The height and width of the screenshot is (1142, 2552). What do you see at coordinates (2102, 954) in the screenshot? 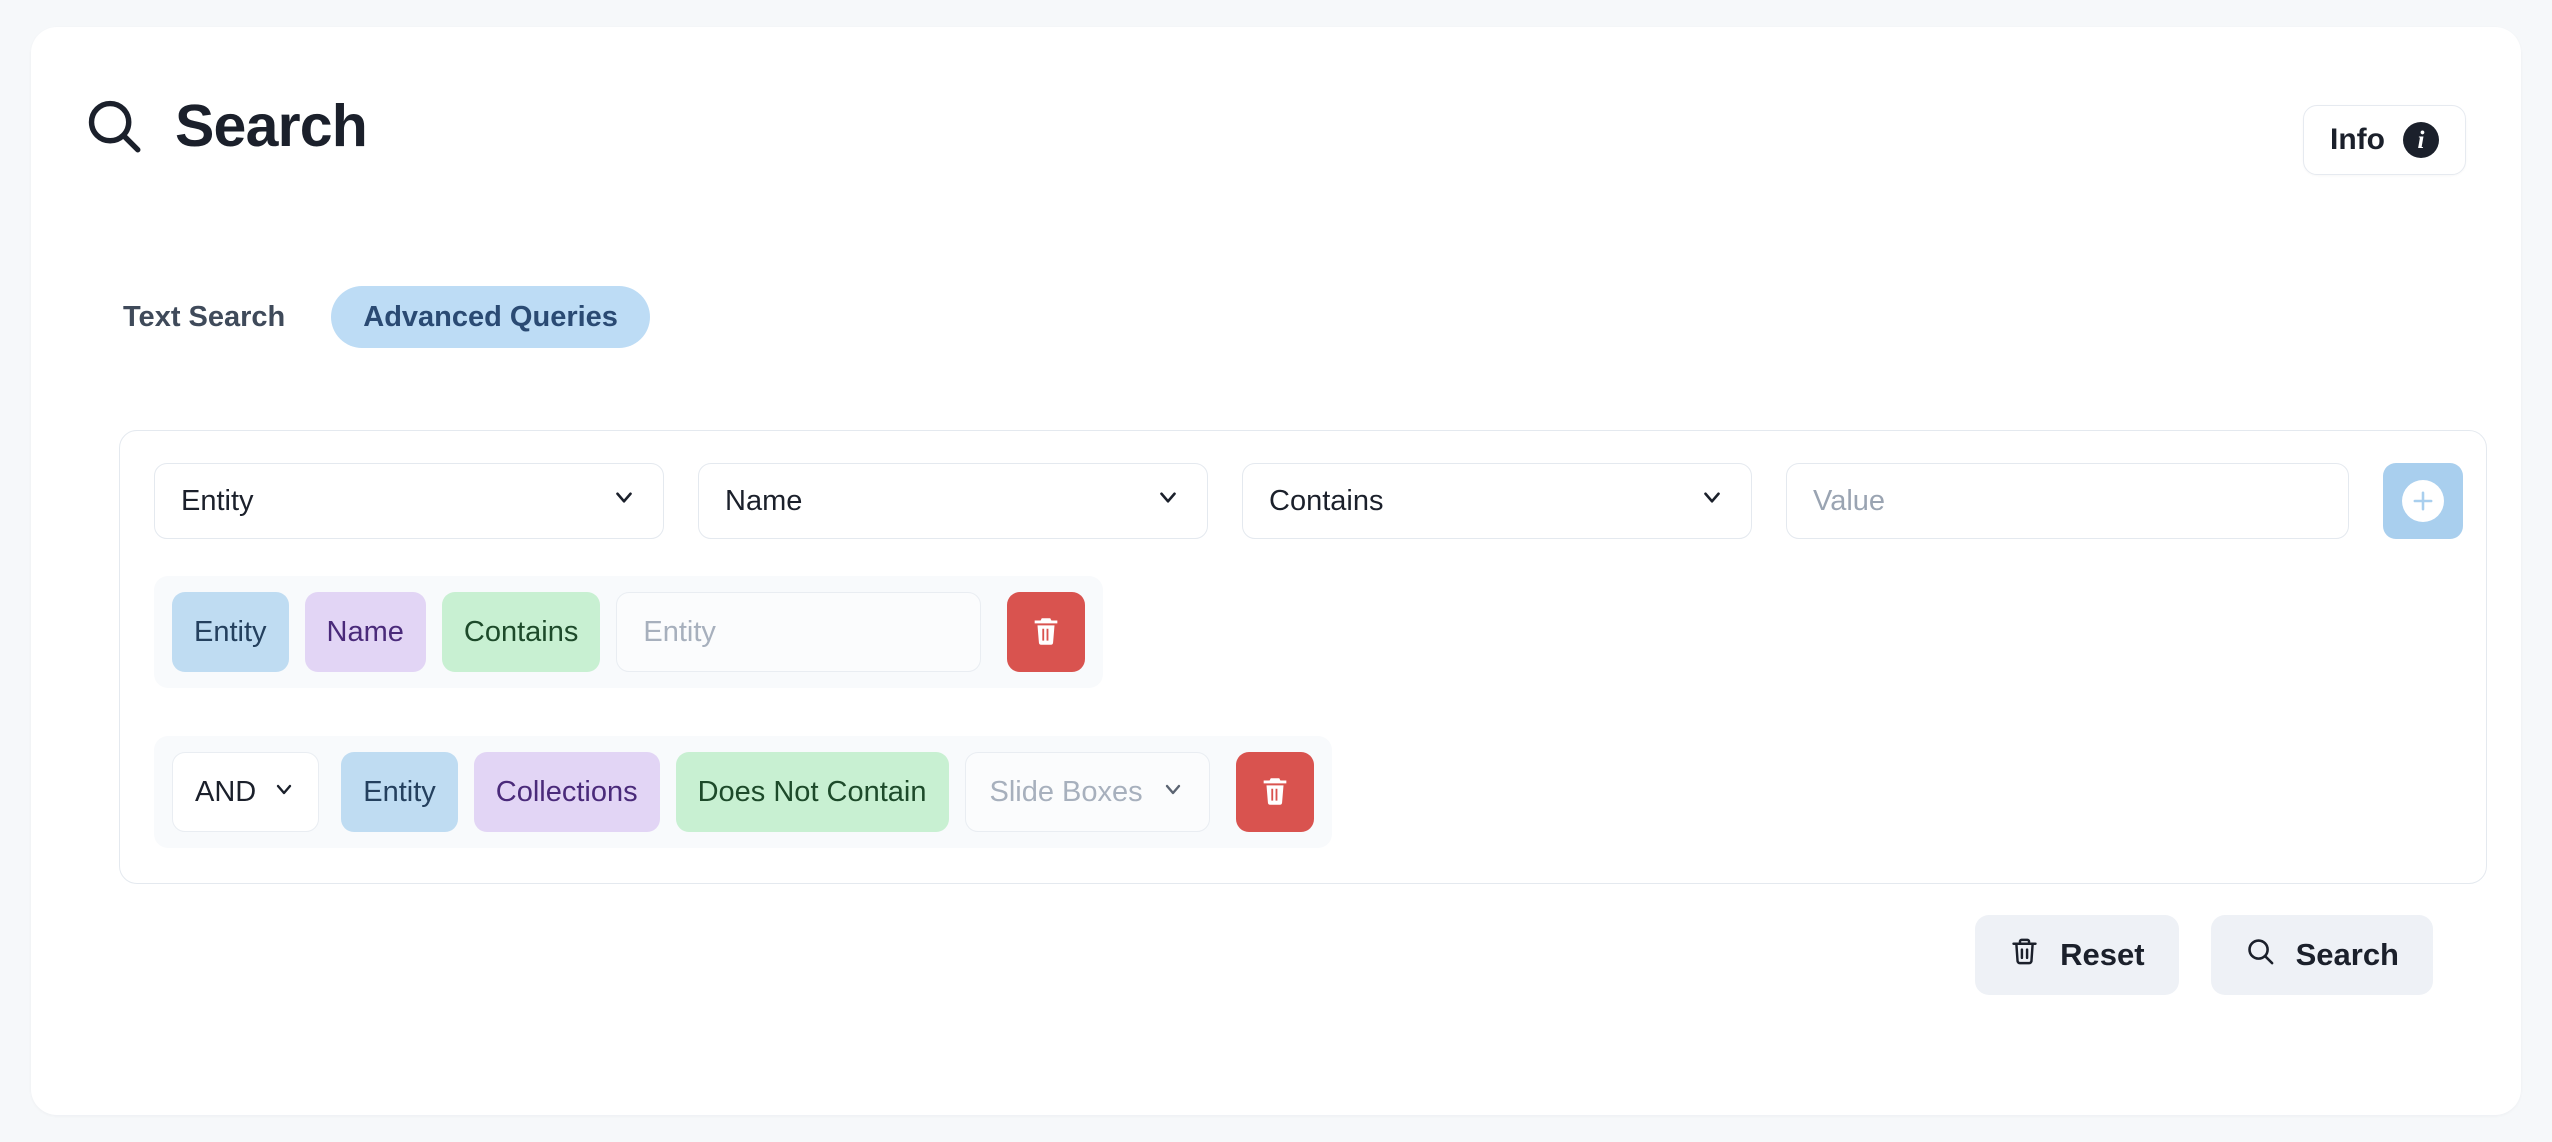
I see `reset-button-label: Reset` at bounding box center [2102, 954].